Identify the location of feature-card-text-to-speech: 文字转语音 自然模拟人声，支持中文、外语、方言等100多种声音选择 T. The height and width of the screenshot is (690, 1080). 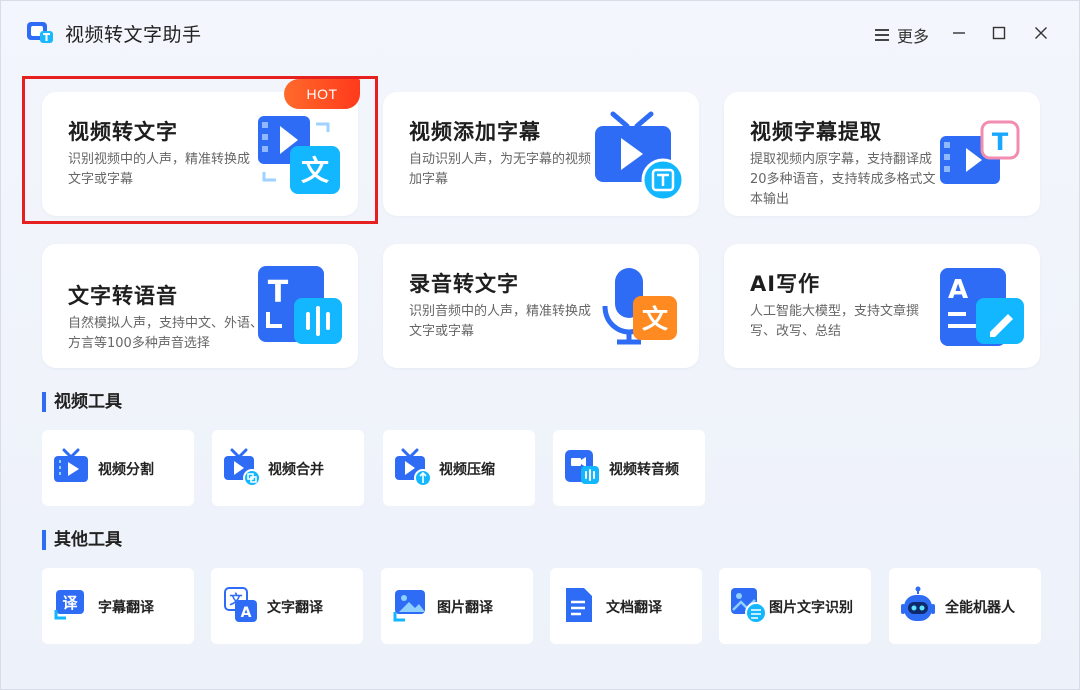
(200, 306).